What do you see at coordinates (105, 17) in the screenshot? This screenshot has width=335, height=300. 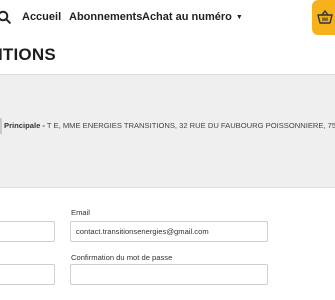 I see `nav-abonnements-link: Abonnements` at bounding box center [105, 17].